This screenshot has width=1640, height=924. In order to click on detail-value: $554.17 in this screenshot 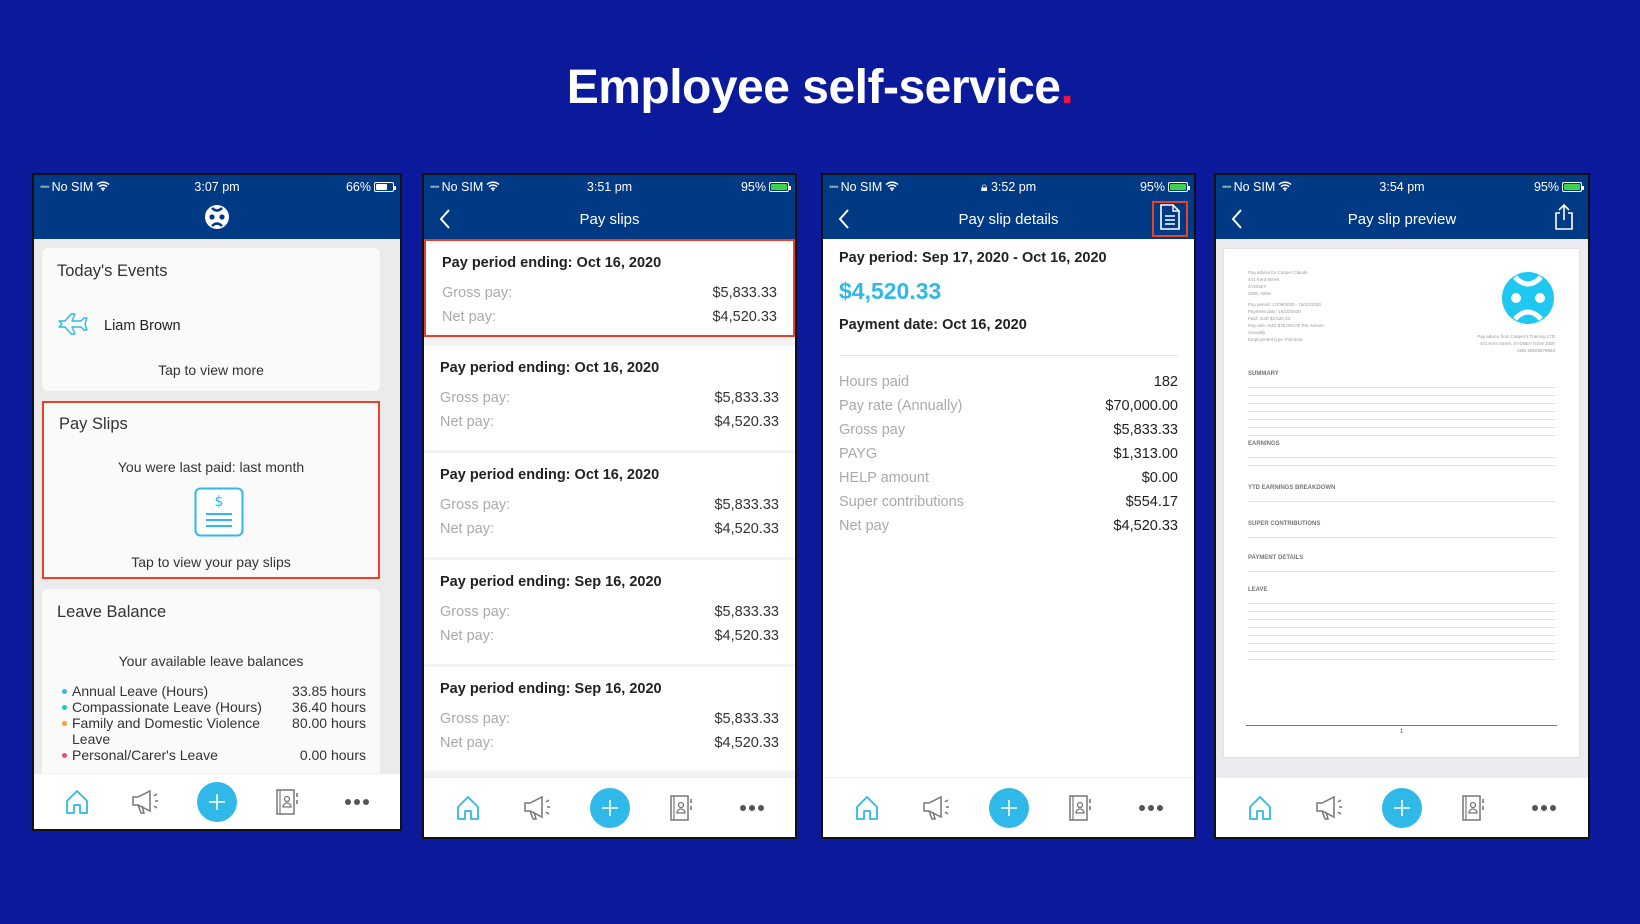, I will do `click(1151, 502)`.